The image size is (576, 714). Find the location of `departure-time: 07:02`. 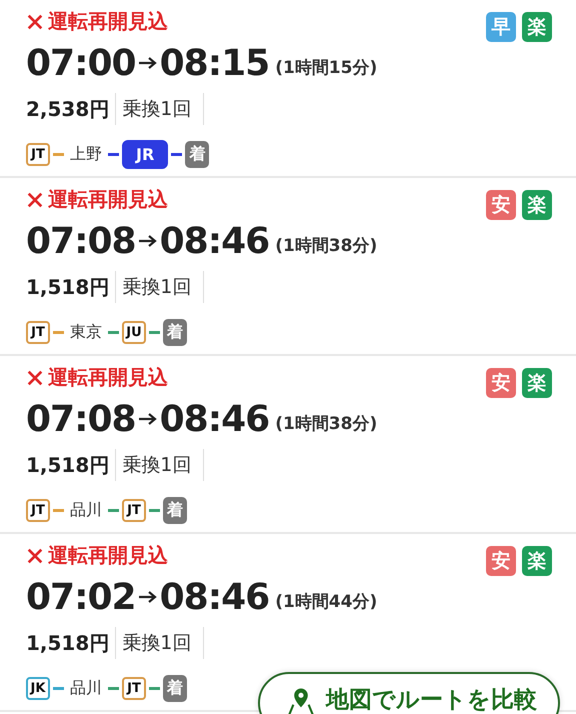

departure-time: 07:02 is located at coordinates (81, 597).